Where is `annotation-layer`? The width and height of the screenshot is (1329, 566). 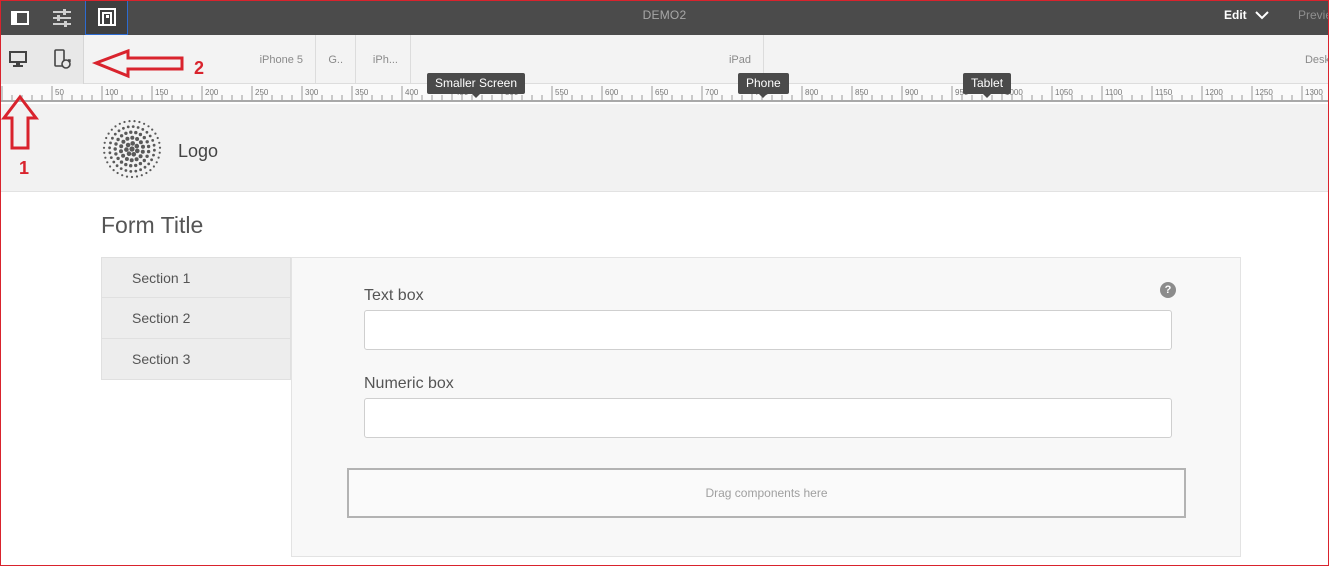
annotation-layer is located at coordinates (92, 99).